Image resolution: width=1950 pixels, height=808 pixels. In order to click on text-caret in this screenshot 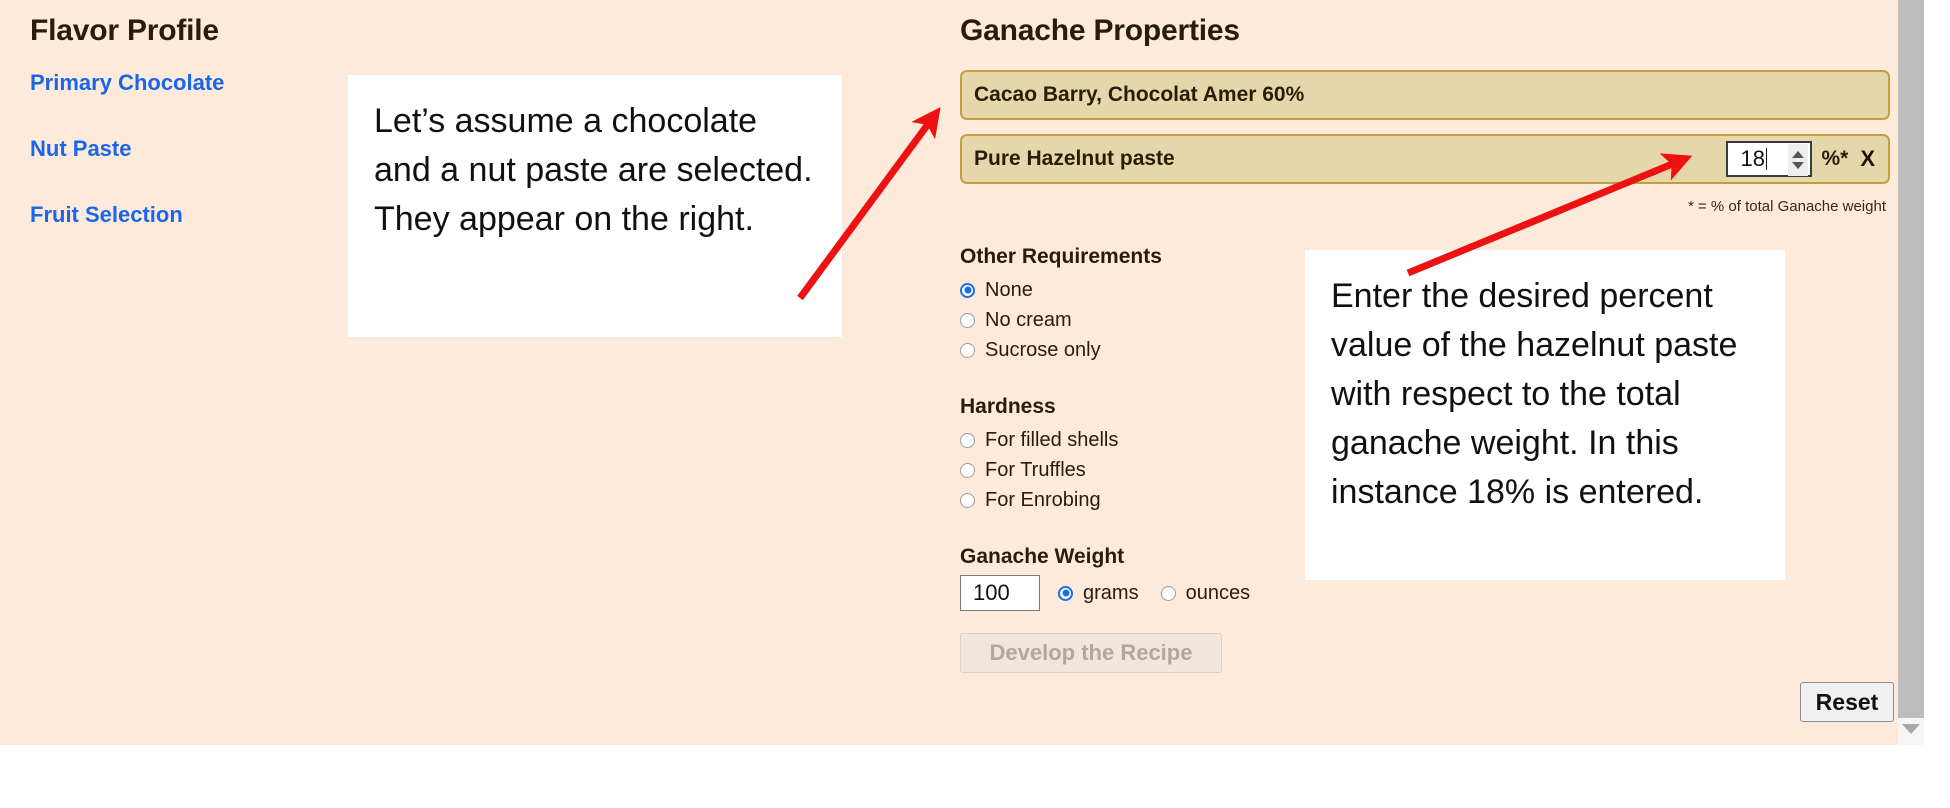, I will do `click(1766, 159)`.